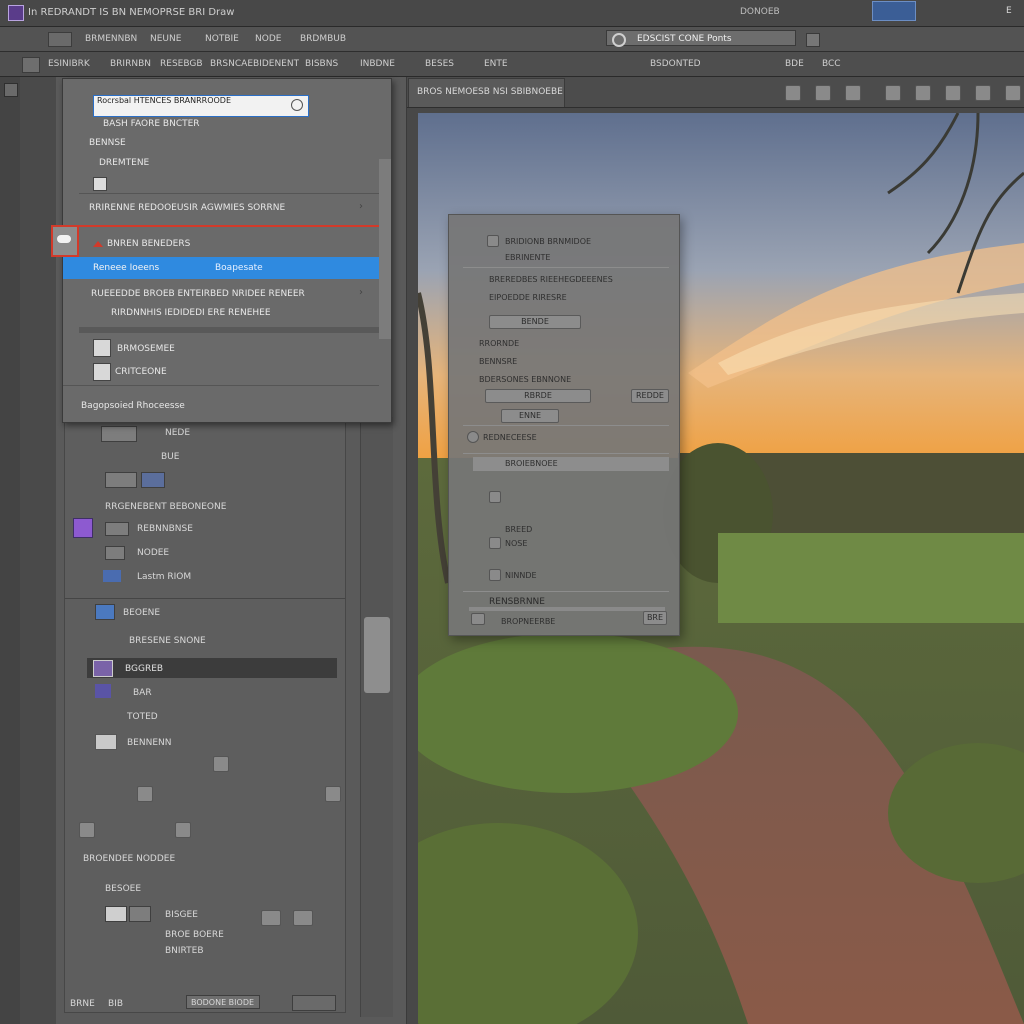 This screenshot has width=1024, height=1024. What do you see at coordinates (675, 64) in the screenshot?
I see `option-9: BSDONTED` at bounding box center [675, 64].